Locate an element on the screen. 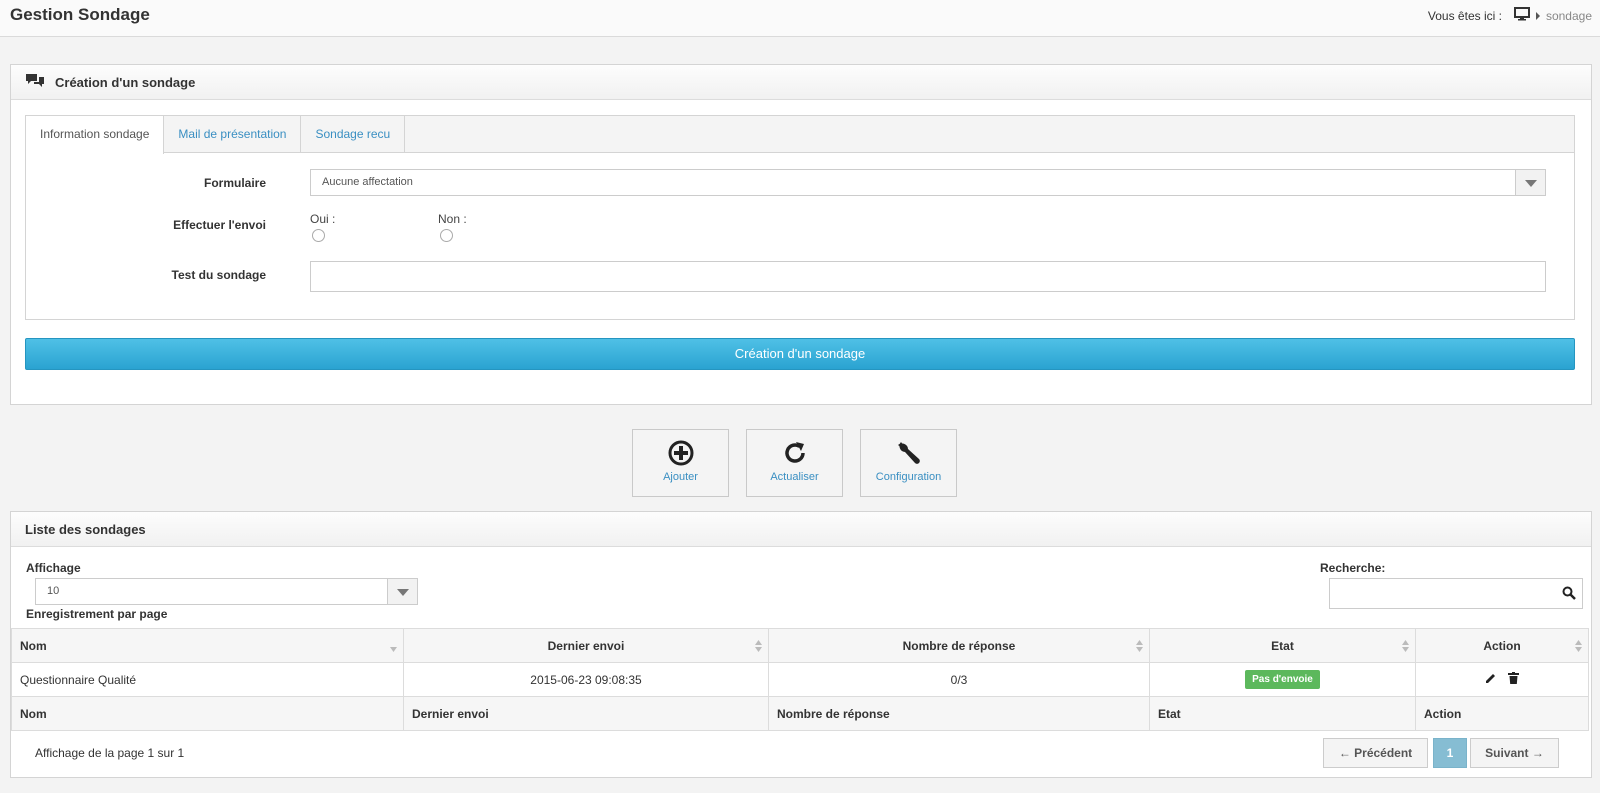 This screenshot has width=1600, height=793. refresh-button: Actualiser is located at coordinates (794, 463).